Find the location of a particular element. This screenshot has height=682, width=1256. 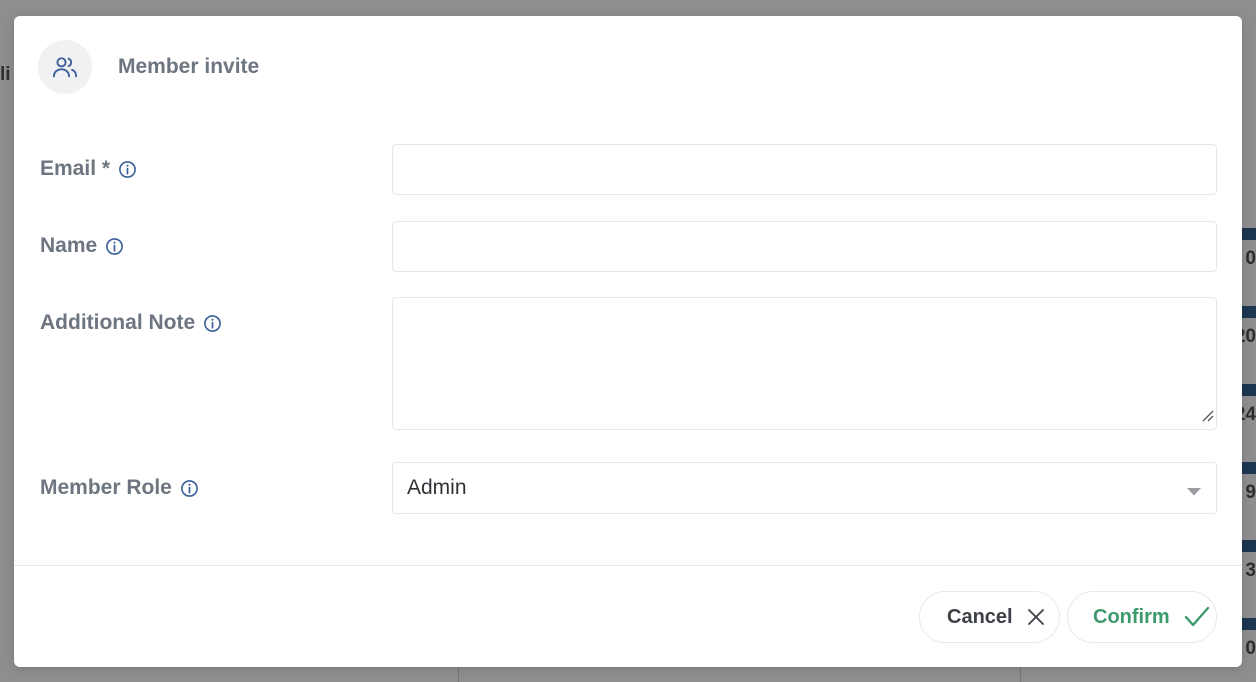

name-label-group: Name is located at coordinates (82, 246).